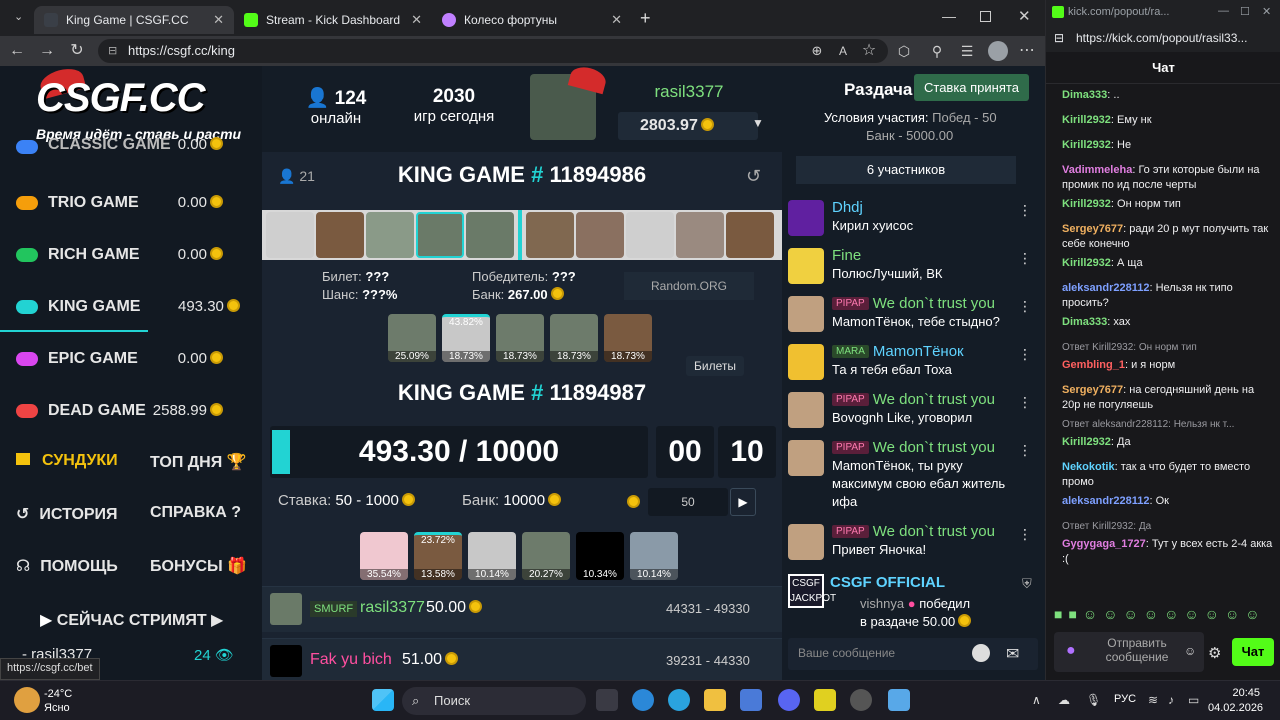  I want to click on chests-link: СУНДУКИ, so click(67, 461).